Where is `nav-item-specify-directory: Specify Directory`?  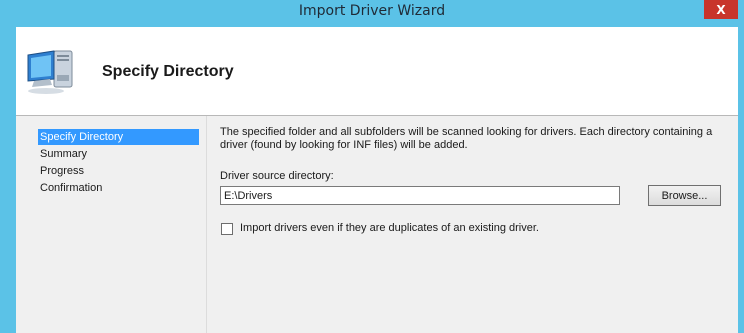 nav-item-specify-directory: Specify Directory is located at coordinates (118, 137).